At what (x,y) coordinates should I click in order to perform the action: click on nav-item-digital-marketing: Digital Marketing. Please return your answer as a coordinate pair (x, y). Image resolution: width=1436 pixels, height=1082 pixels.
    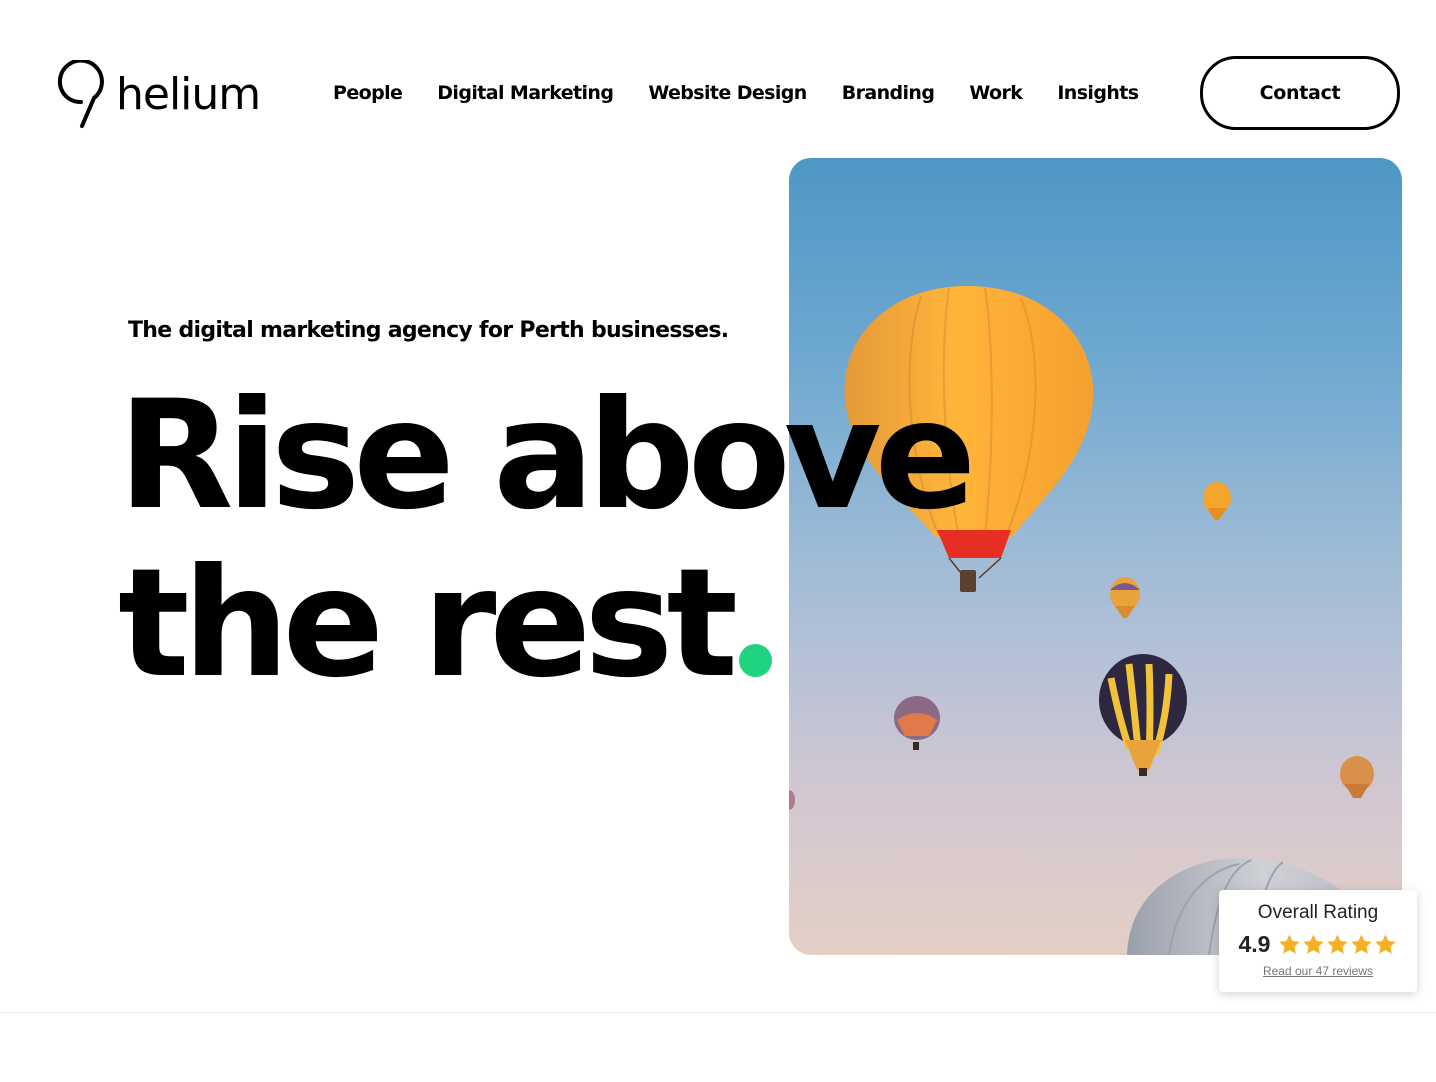
    Looking at the image, I should click on (525, 93).